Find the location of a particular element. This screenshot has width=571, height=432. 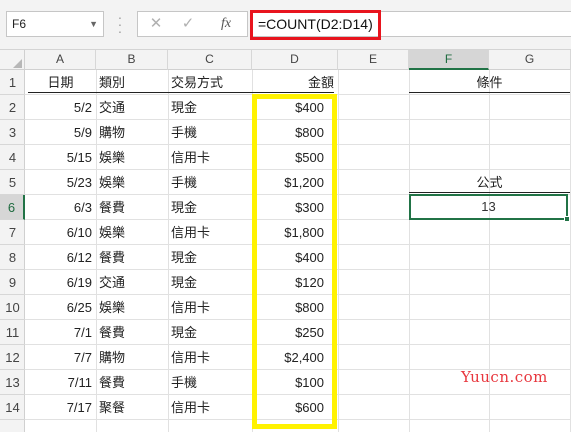

cell-date: 6/10 is located at coordinates (60, 232).